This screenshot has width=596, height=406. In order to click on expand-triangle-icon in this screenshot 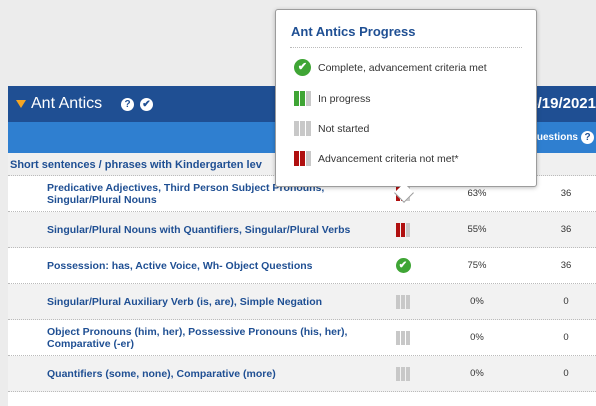, I will do `click(21, 104)`.